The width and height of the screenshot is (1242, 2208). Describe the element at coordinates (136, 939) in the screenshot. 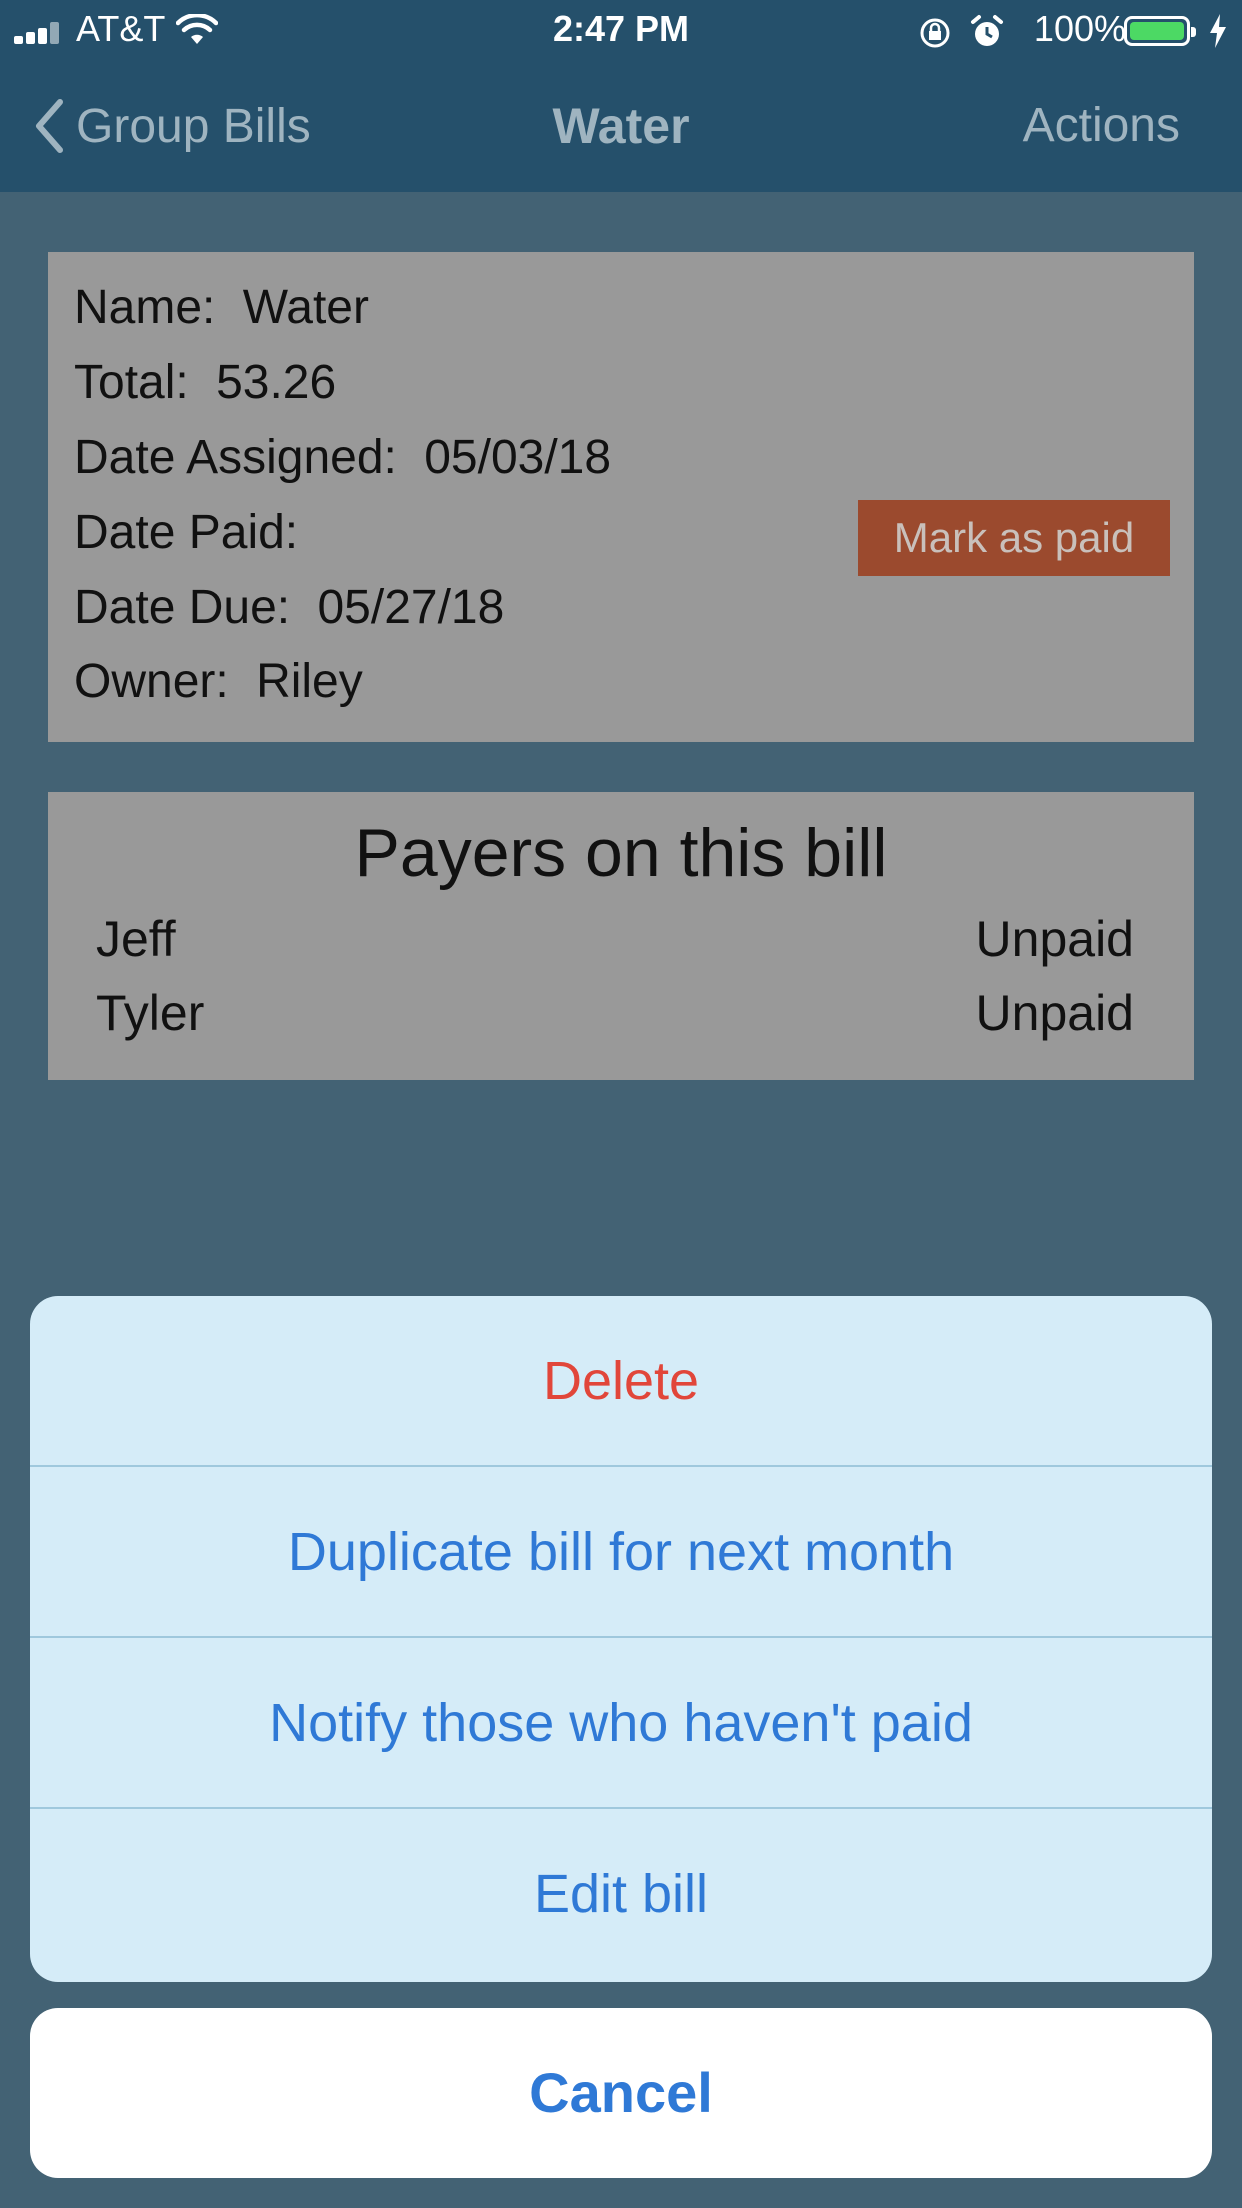

I see `payer-name: Jeff` at that location.